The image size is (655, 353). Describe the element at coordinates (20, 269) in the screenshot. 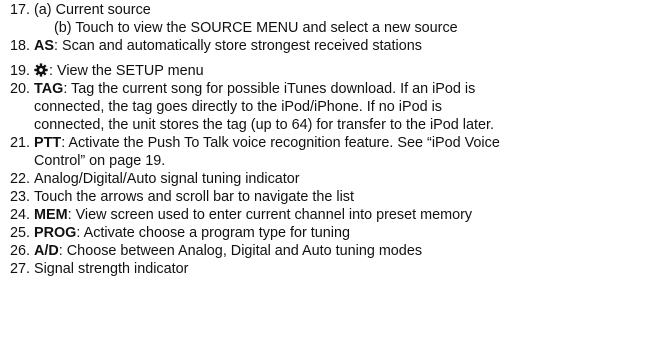

I see `item-number: 27.` at that location.